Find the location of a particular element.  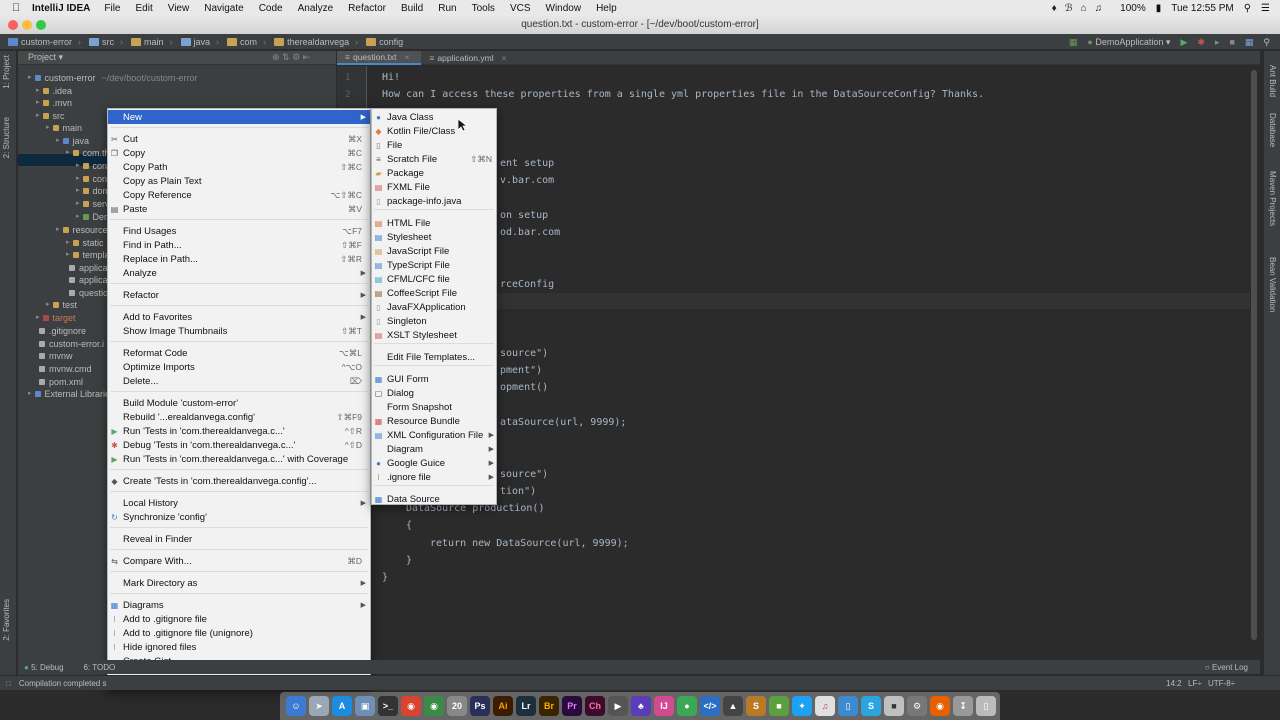

menu-item-local-history: Local History ▶ is located at coordinates (239, 503).